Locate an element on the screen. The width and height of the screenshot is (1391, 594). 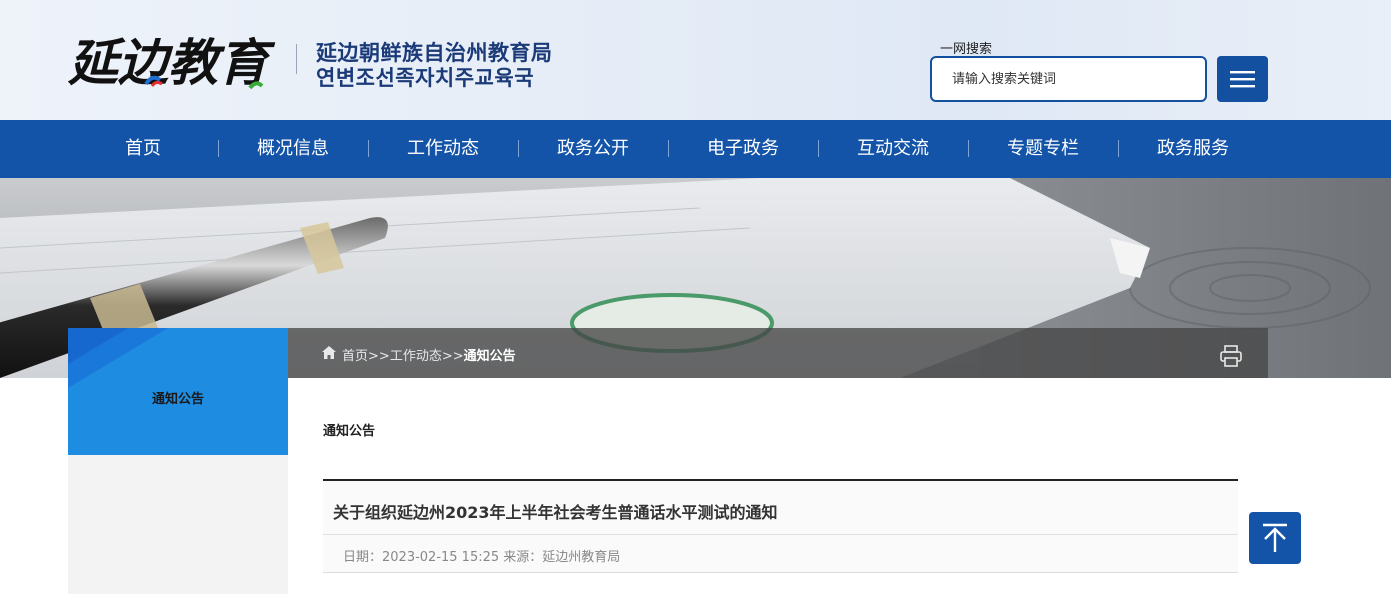
nav-item-special-topics: 专题专栏 is located at coordinates (1043, 149).